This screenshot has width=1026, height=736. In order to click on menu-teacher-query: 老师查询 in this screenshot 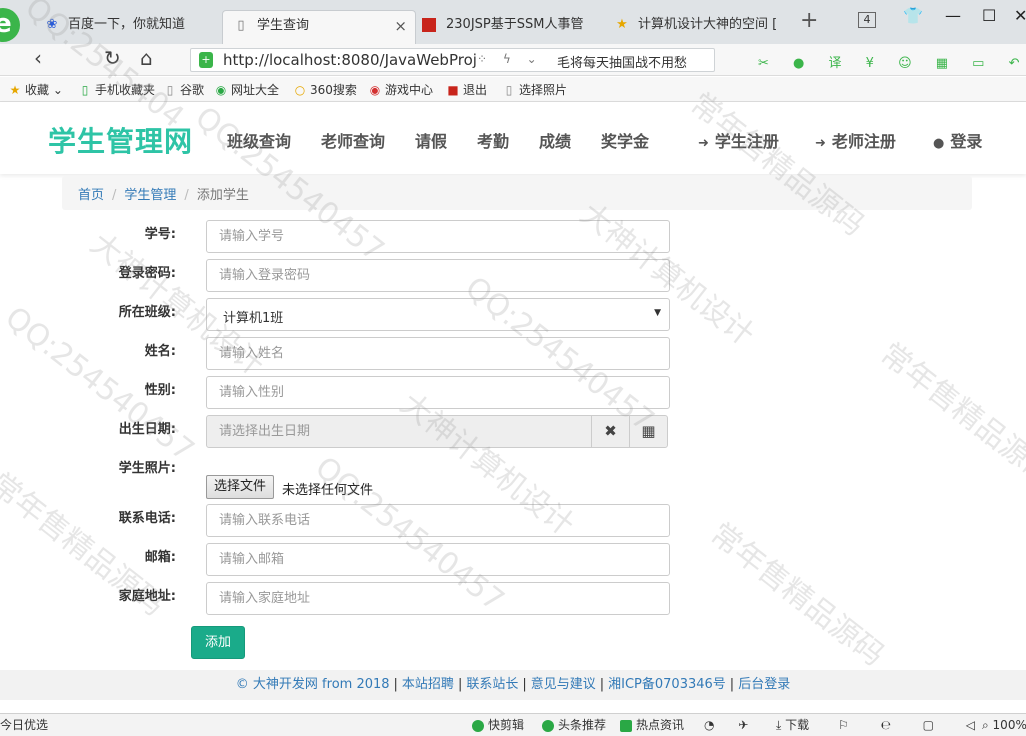, I will do `click(353, 140)`.